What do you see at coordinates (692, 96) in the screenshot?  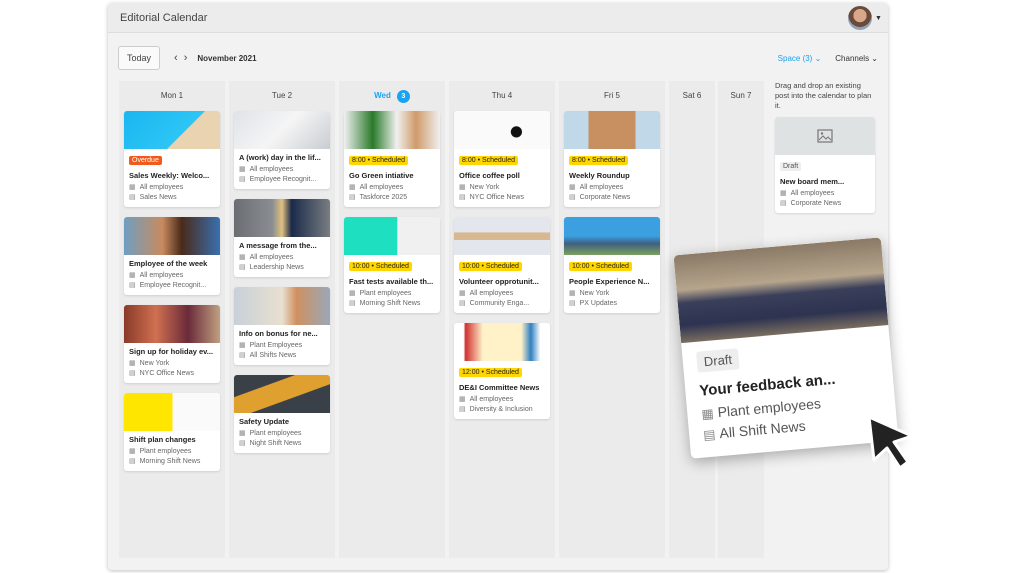 I see `day-header: Sat 6` at bounding box center [692, 96].